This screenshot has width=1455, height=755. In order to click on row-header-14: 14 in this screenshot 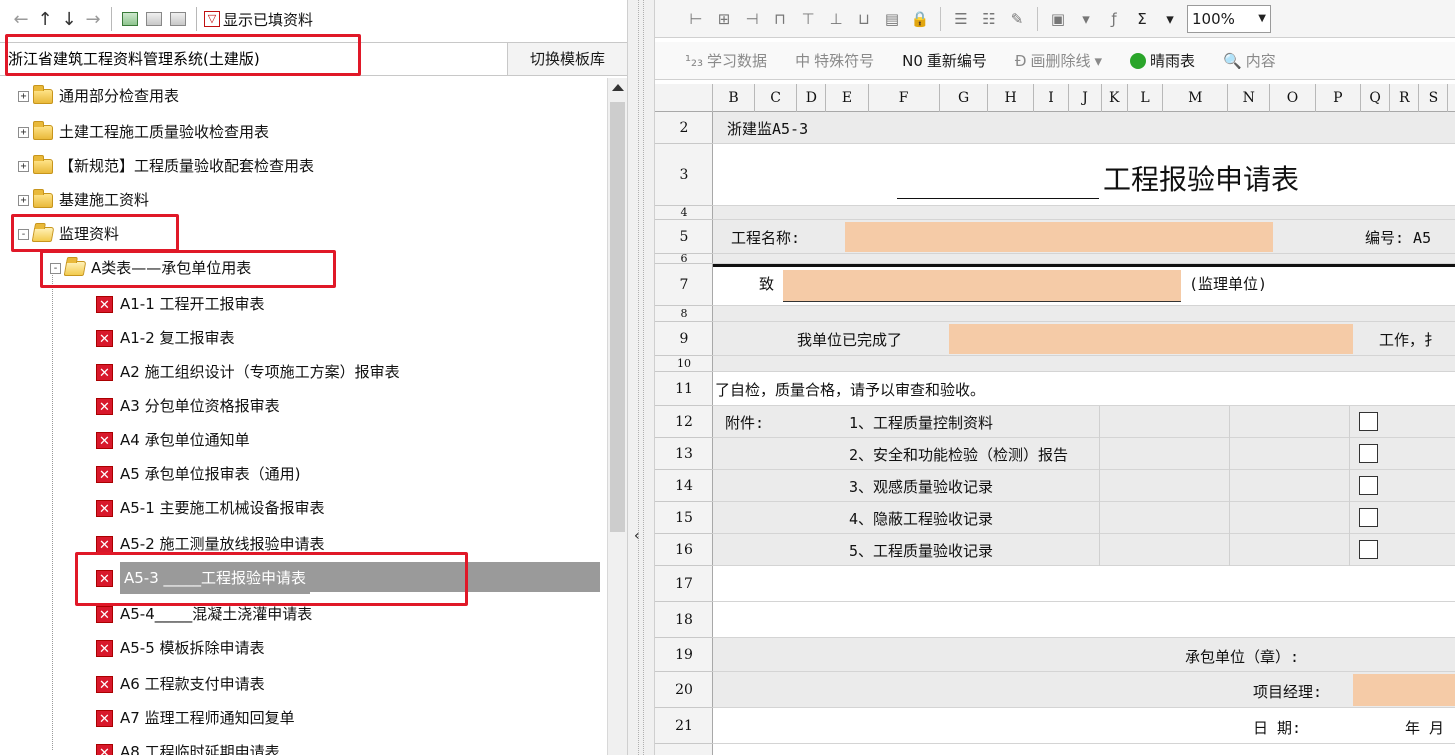, I will do `click(684, 486)`.